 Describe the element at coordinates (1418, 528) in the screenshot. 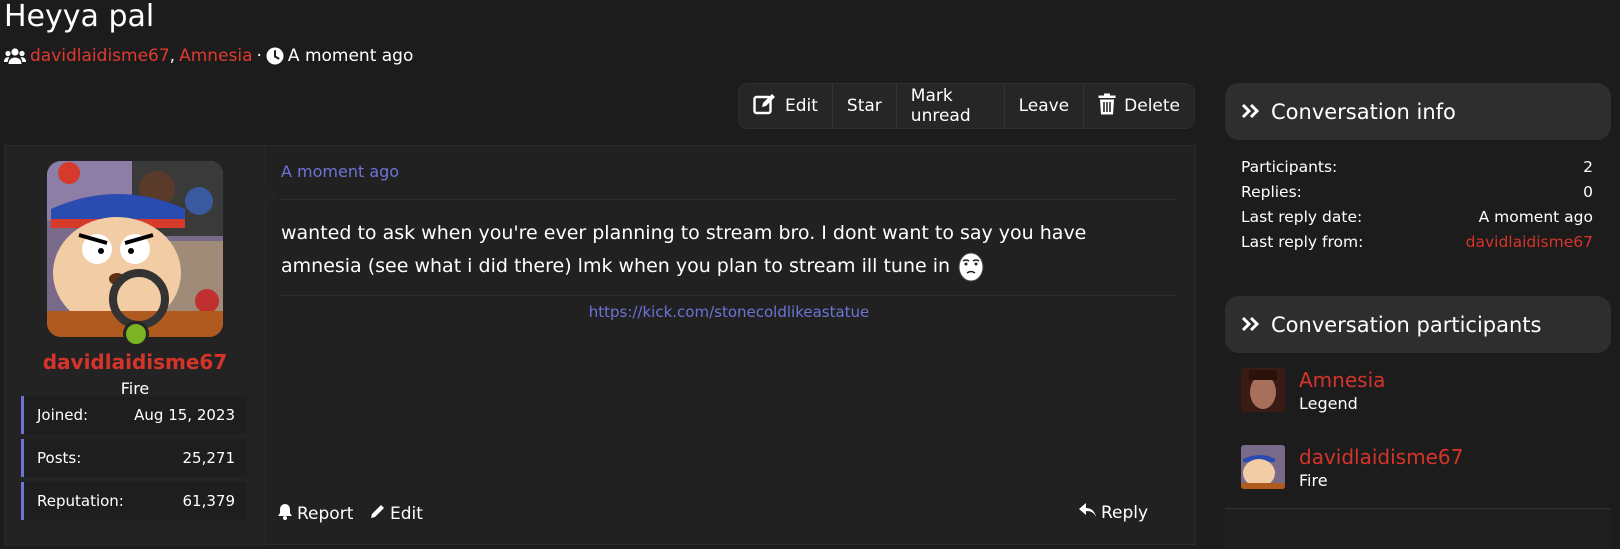

I see `next-sidebar-box` at that location.